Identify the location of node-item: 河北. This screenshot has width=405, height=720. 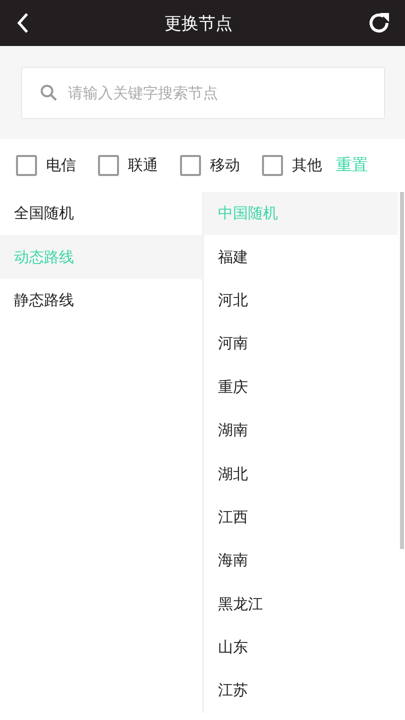
(301, 300).